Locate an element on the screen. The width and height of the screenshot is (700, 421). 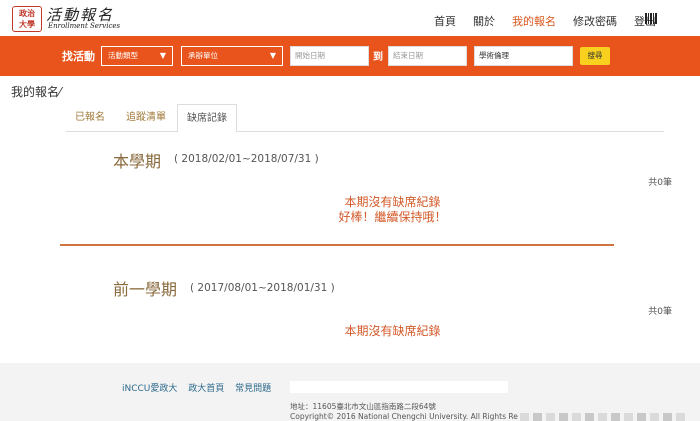
current-semester-message: 本期沒有缺席紀錄 好棒！繼續保持哦！ is located at coordinates (350, 210).